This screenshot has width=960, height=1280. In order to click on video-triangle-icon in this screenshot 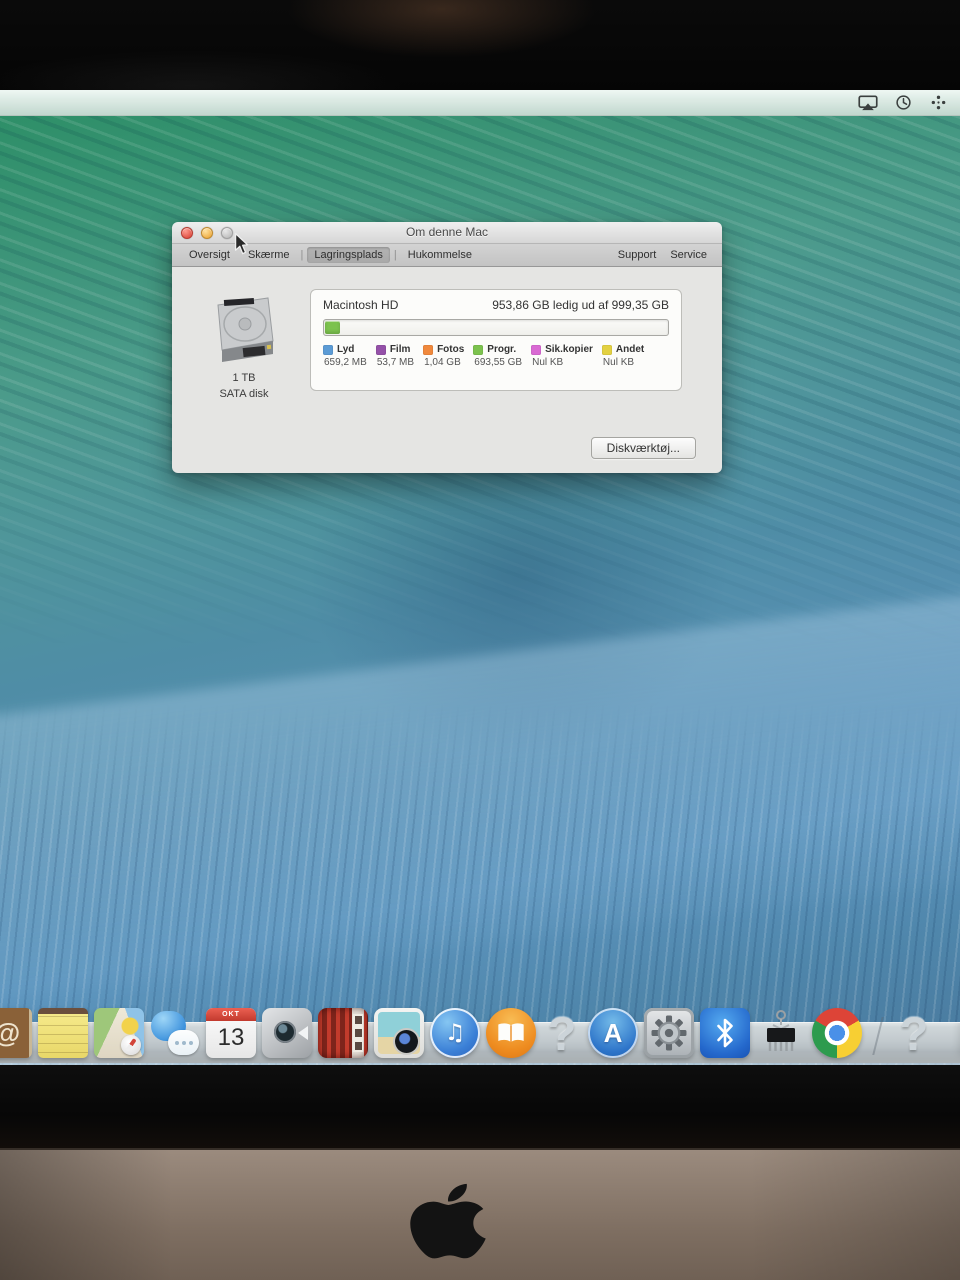, I will do `click(303, 1033)`.